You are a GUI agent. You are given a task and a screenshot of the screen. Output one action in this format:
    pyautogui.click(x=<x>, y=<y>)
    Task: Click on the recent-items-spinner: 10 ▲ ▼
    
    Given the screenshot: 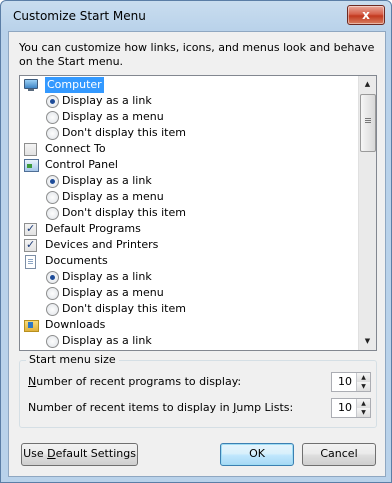 What is the action you would take?
    pyautogui.click(x=351, y=408)
    